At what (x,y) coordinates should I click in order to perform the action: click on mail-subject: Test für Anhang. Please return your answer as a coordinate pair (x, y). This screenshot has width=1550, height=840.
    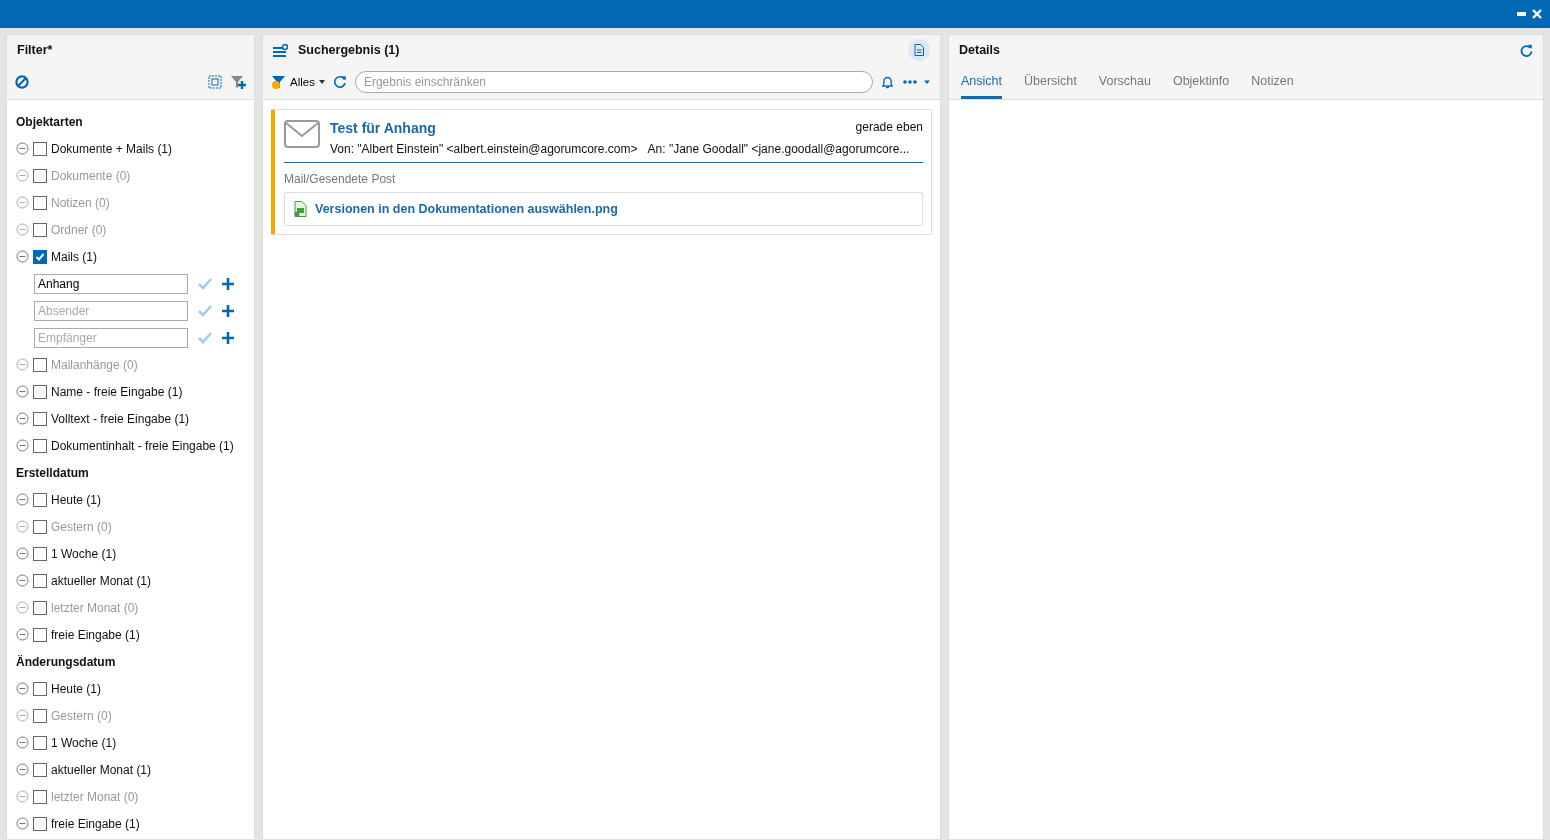
    Looking at the image, I should click on (383, 128).